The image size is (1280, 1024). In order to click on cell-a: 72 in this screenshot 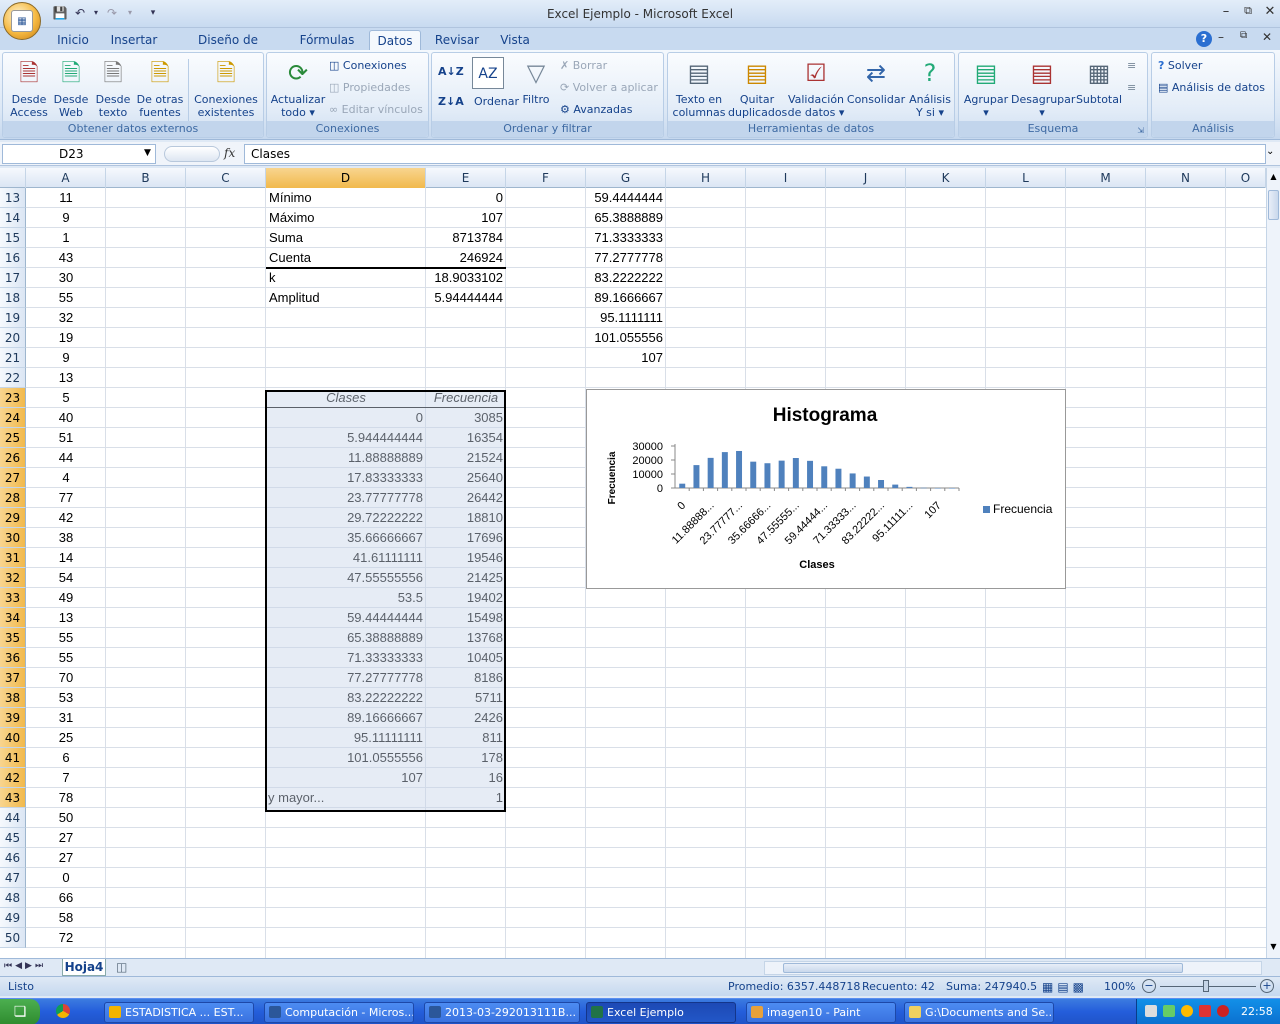, I will do `click(66, 938)`.